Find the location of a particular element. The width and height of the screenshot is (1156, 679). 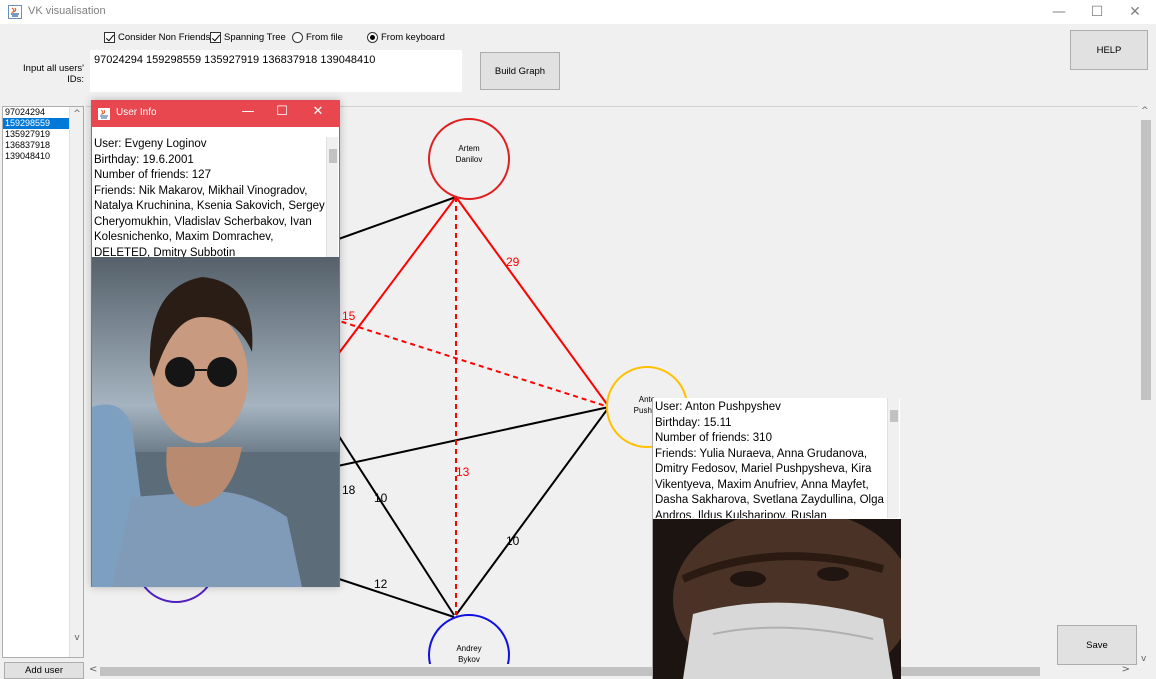

consider-non-friends-checkbox: Consider Non Friends is located at coordinates (157, 37).